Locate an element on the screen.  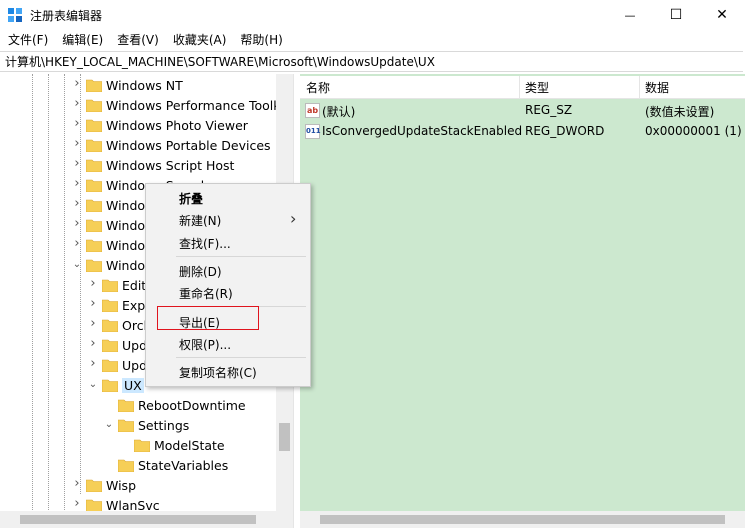
tree-scroll-thumb is located at coordinates (284, 437).